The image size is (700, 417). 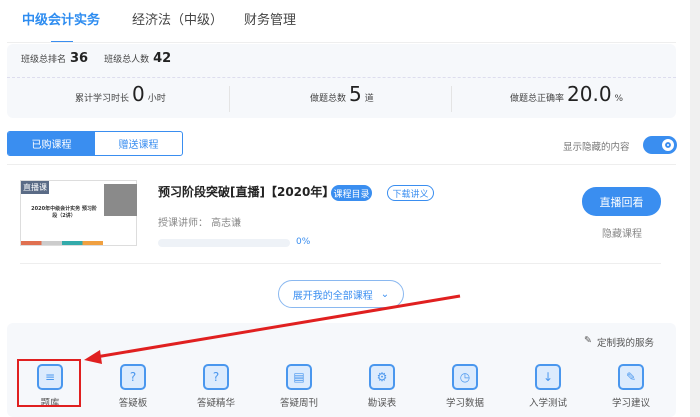 What do you see at coordinates (49, 383) in the screenshot?
I see `annotation-box` at bounding box center [49, 383].